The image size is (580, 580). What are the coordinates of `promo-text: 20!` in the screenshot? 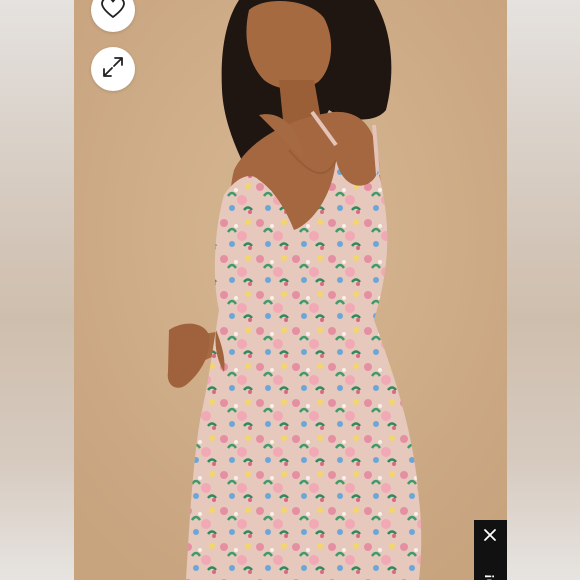 It's located at (490, 567).